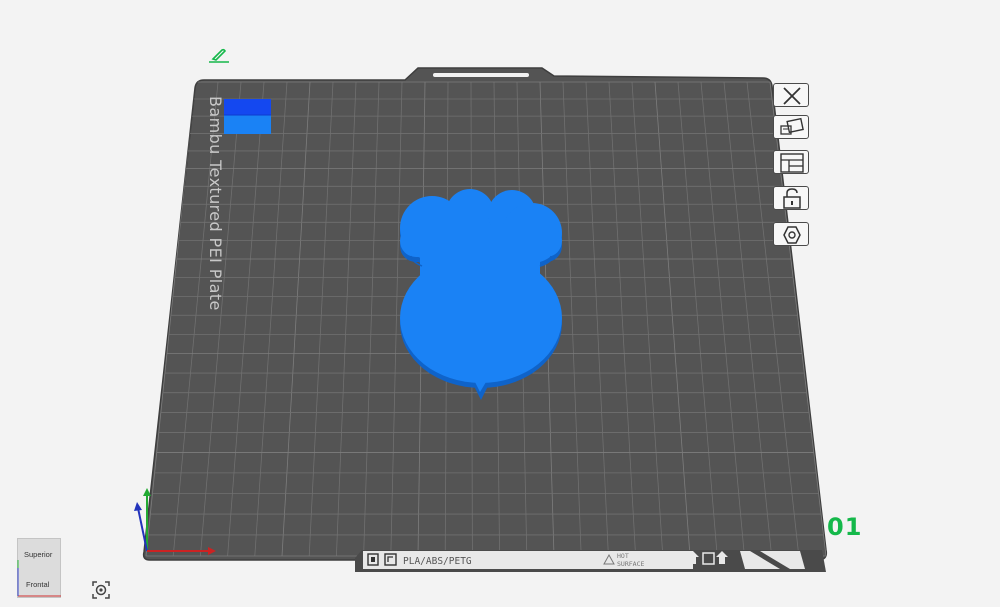 The width and height of the screenshot is (1000, 607). I want to click on plate-settings-button, so click(791, 234).